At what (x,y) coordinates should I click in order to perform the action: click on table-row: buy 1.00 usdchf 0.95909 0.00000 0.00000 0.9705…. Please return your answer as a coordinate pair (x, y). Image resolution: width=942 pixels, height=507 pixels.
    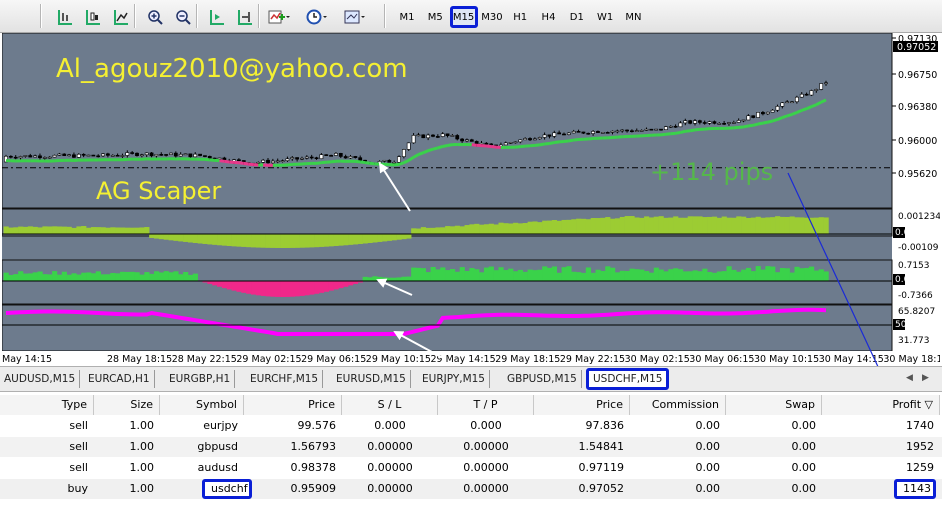
    Looking at the image, I should click on (471, 489).